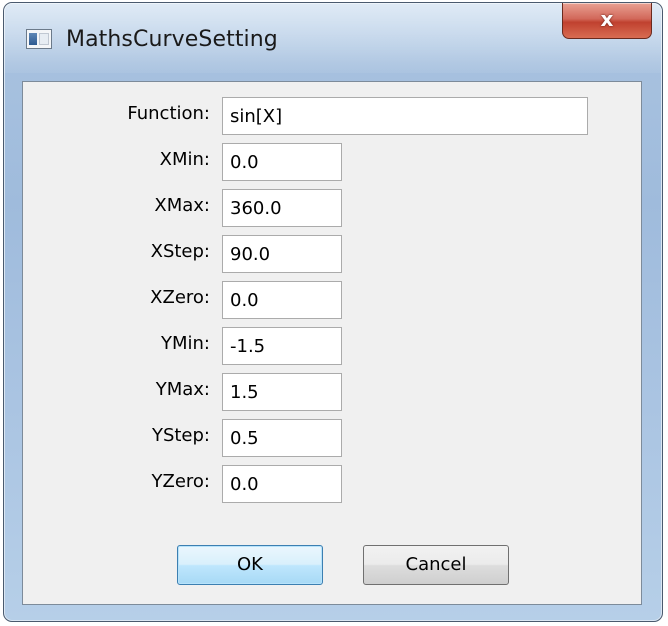  I want to click on ok-button: OK, so click(250, 565).